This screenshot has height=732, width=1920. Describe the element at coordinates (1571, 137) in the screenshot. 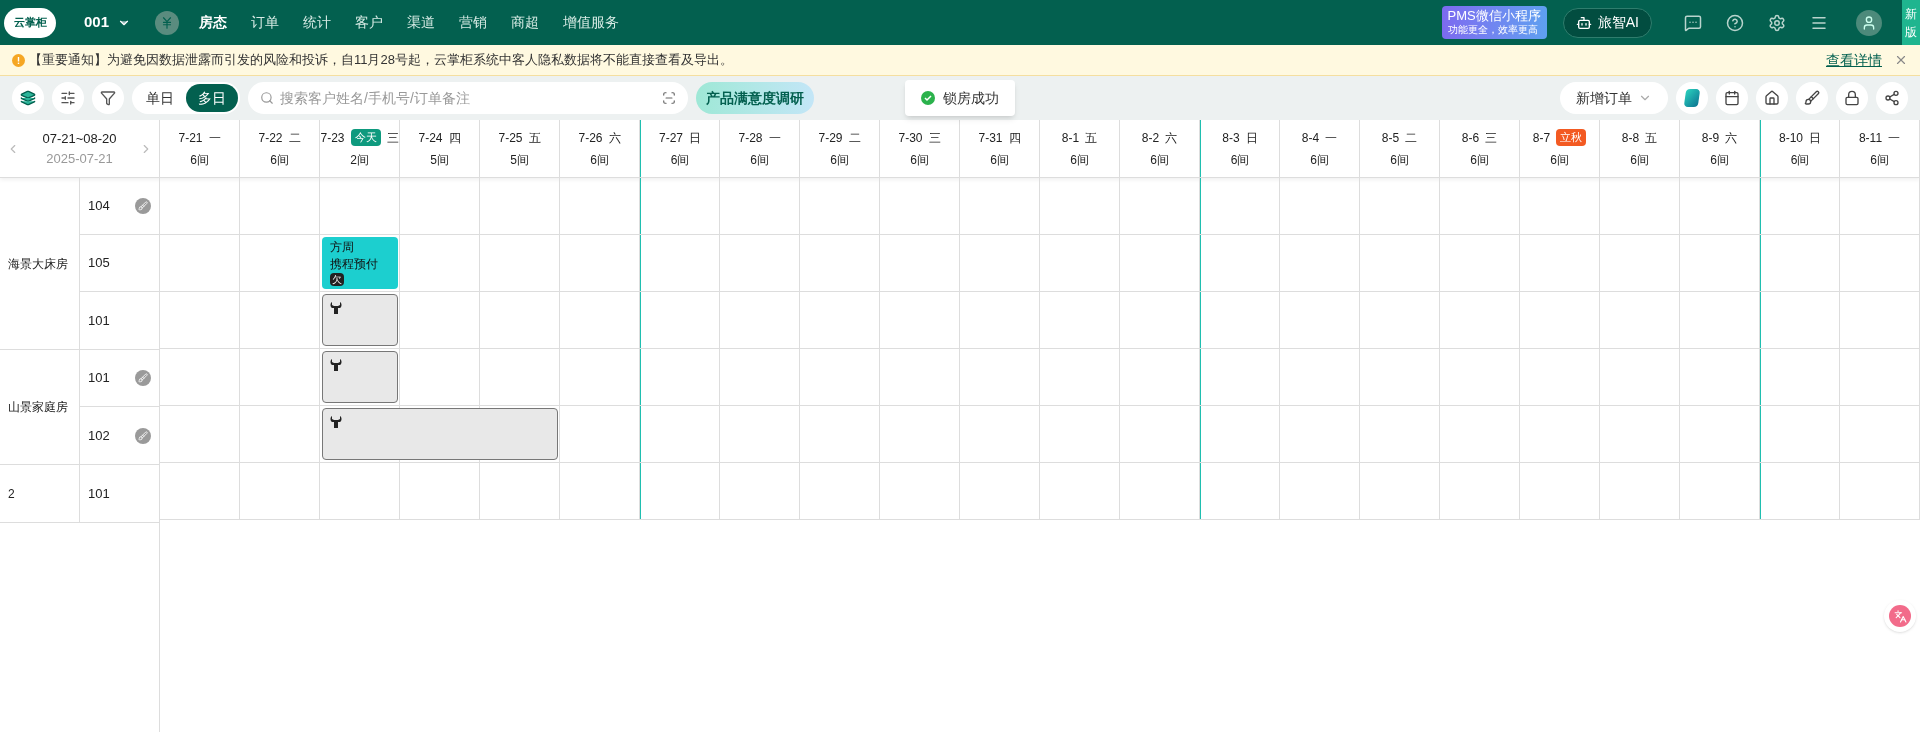

I see `day-badge: 立秋` at that location.